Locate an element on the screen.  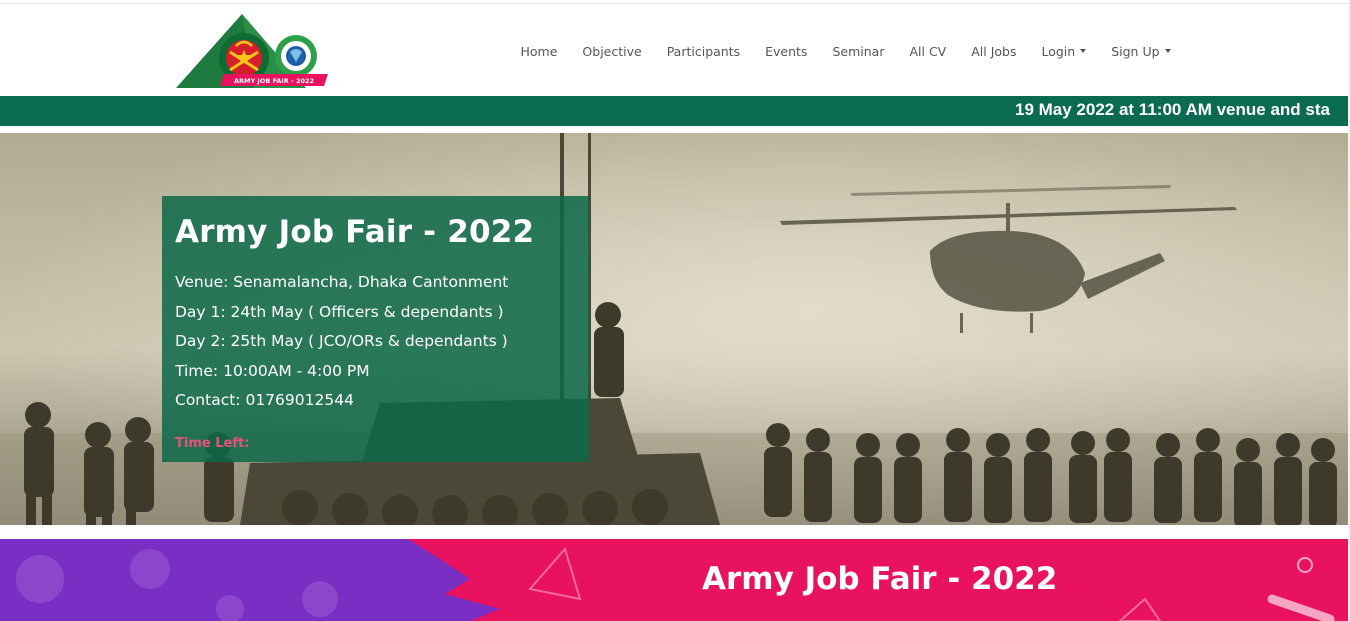
countdown-label: Time Left: is located at coordinates (212, 443).